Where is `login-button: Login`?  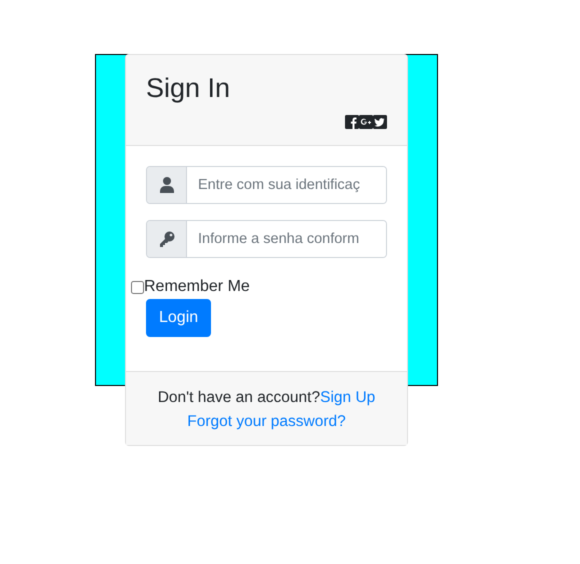 login-button: Login is located at coordinates (179, 318).